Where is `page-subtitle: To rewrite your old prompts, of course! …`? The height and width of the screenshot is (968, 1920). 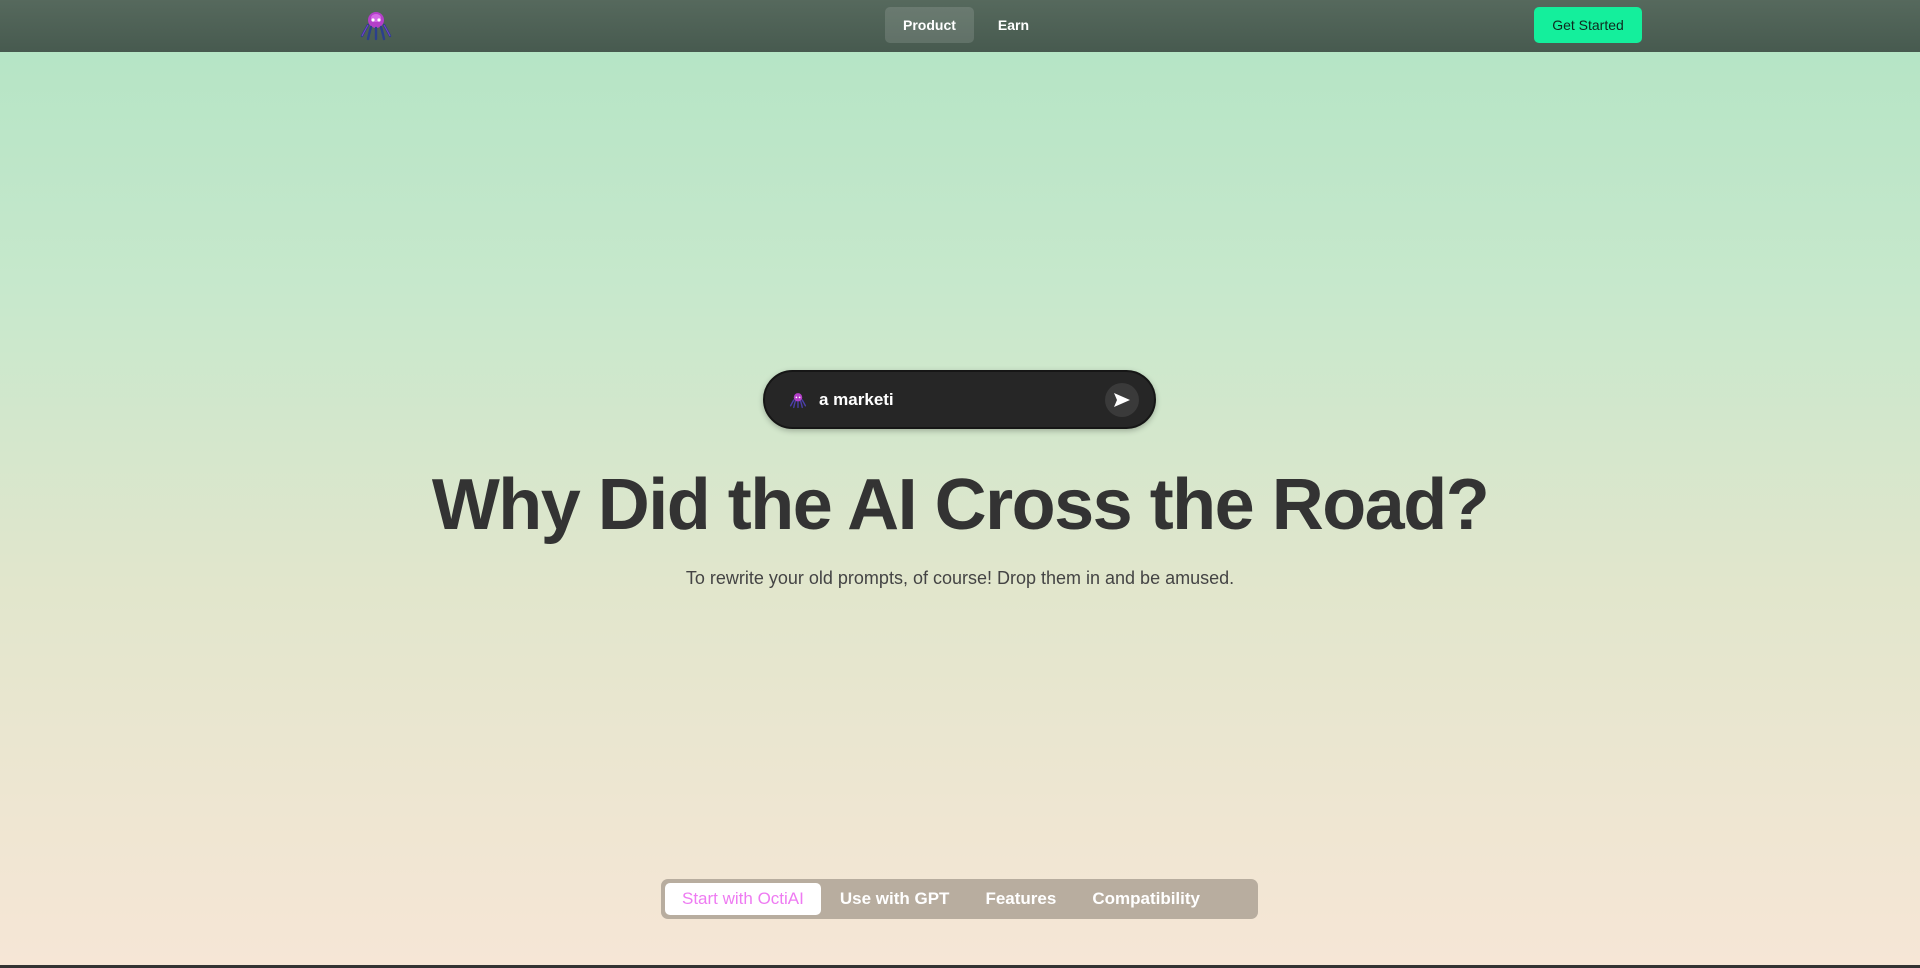 page-subtitle: To rewrite your old prompts, of course! … is located at coordinates (960, 578).